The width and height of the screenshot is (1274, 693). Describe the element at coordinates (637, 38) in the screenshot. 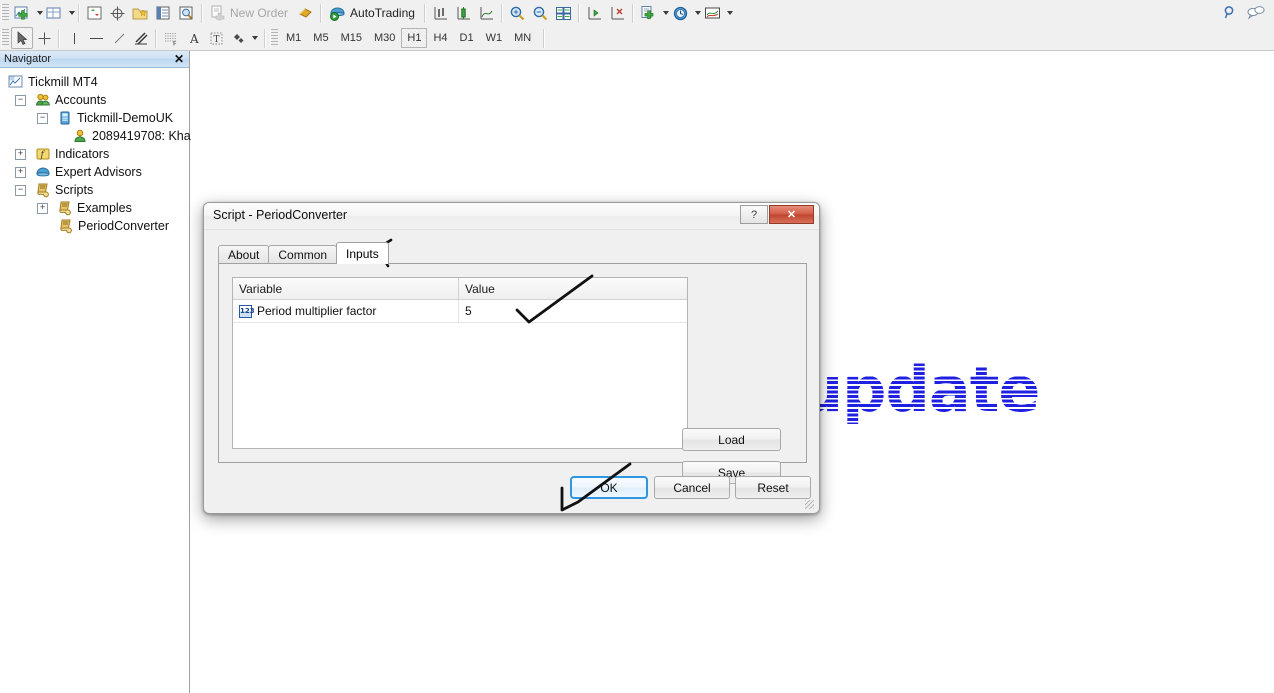

I see `drawing-toolbar: F A T M1 M5 M15 M30 H1 H4 D1 W1 MN` at that location.